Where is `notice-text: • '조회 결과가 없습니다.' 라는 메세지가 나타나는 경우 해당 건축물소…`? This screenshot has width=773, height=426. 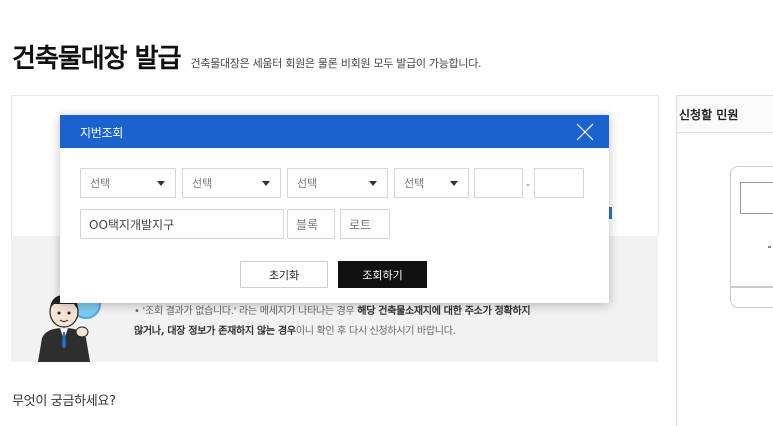
notice-text: • '조회 결과가 없습니다.' 라는 메세지가 나타나는 경우 해당 건축물소… is located at coordinates (384, 322).